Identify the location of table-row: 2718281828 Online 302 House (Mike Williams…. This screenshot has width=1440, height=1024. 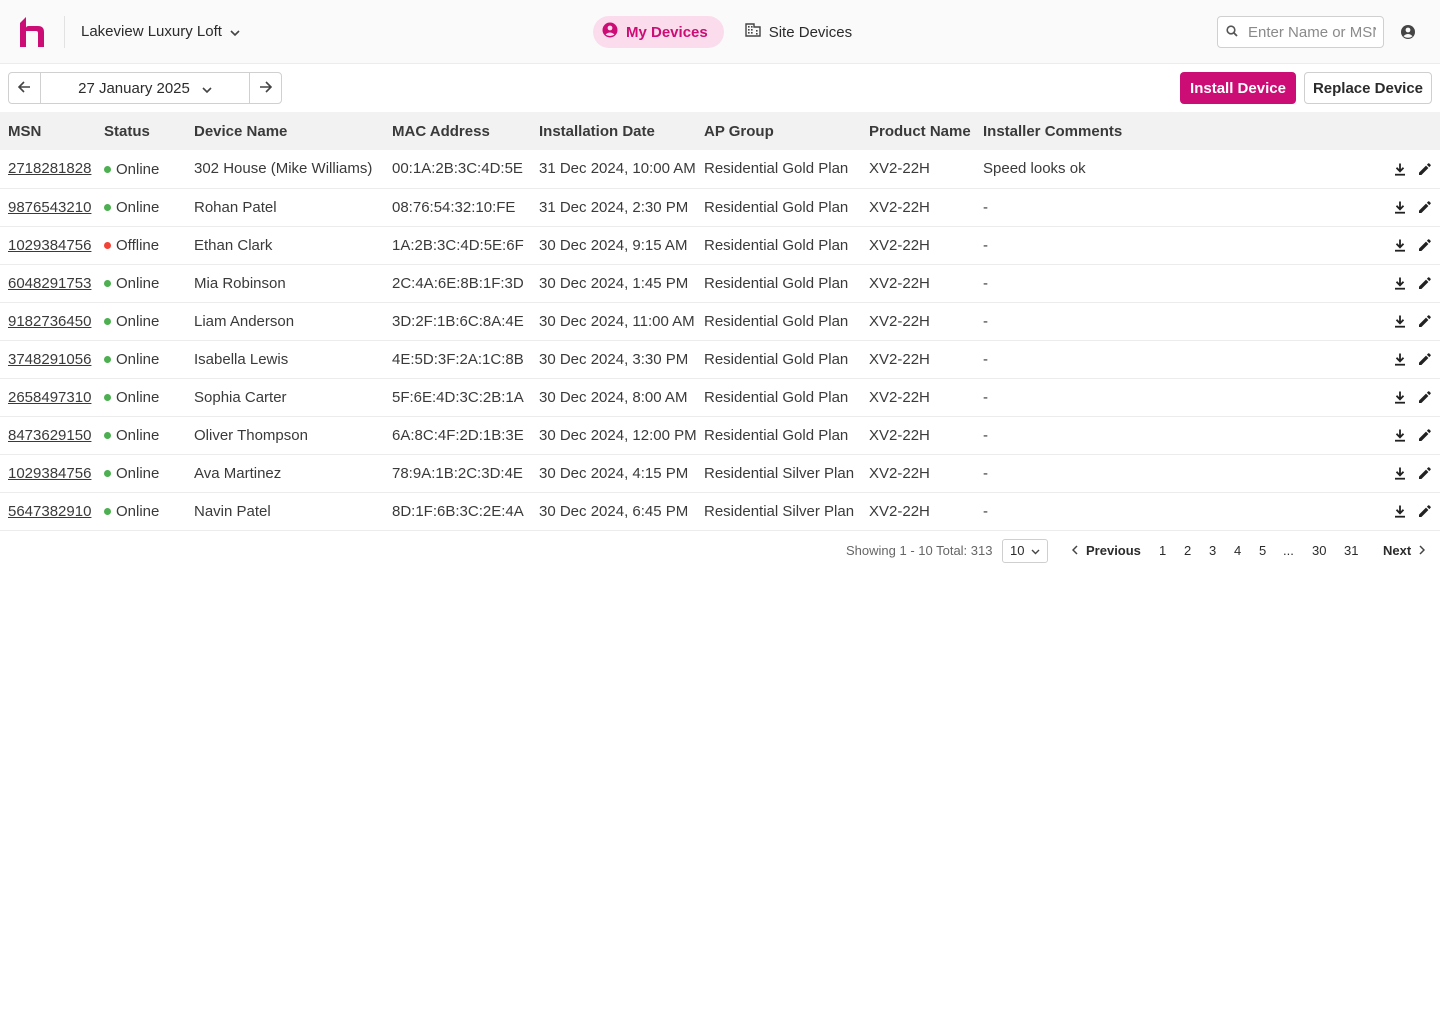
(720, 169).